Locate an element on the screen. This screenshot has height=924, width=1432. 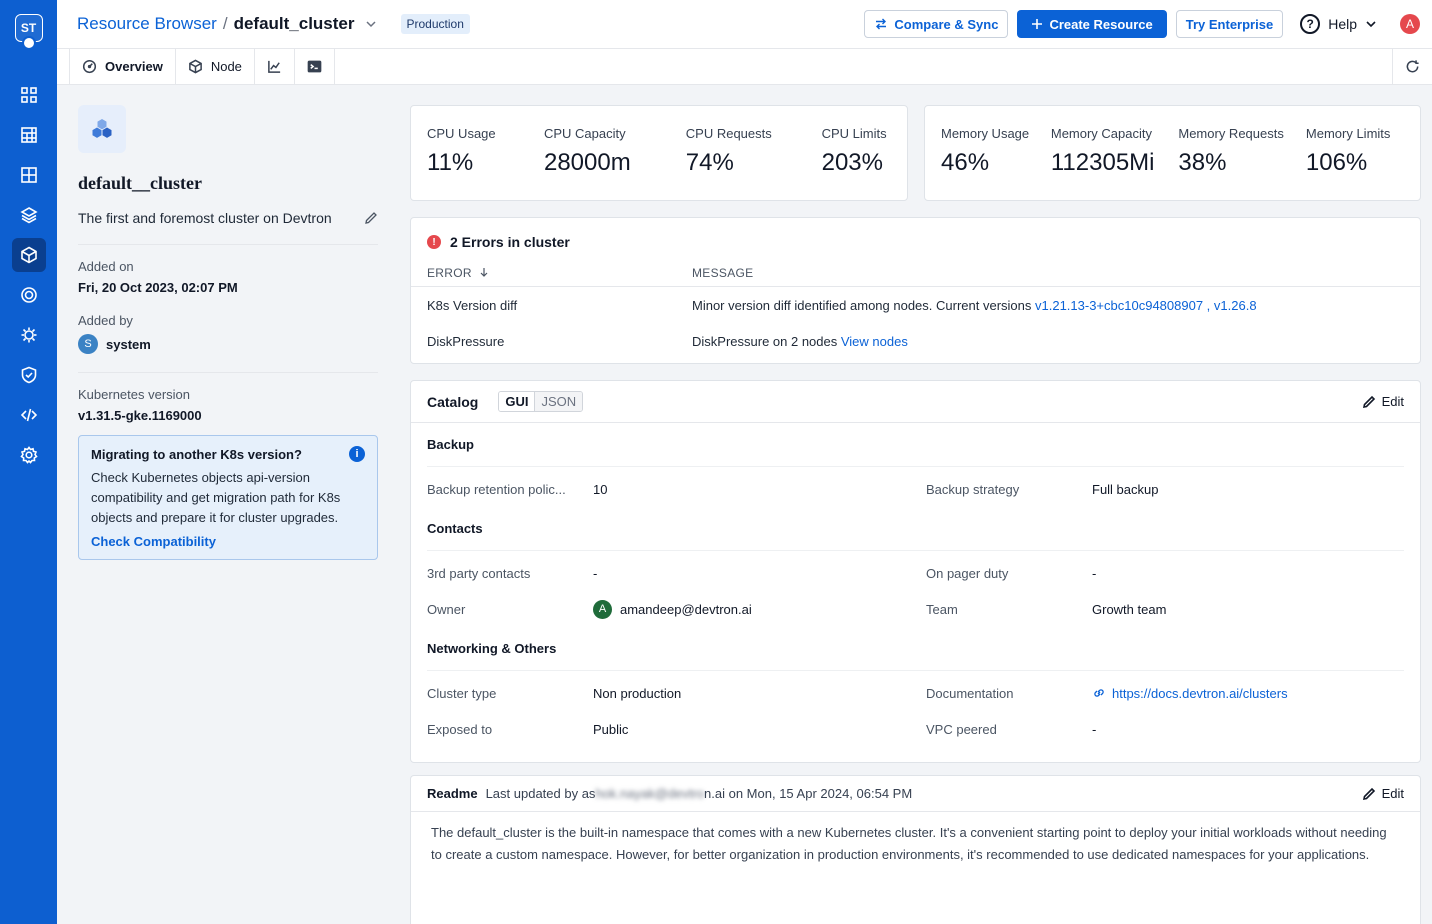
metric-memory-capacity: Memory Capacity 112305Mi is located at coordinates (1115, 141).